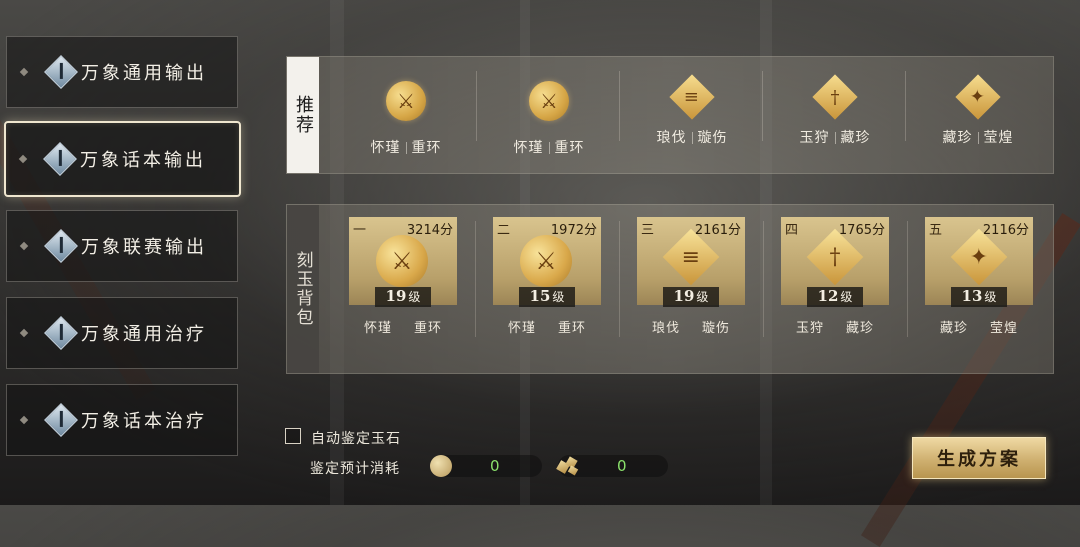  What do you see at coordinates (835, 97) in the screenshot?
I see `sword-diamond-icon: †` at bounding box center [835, 97].